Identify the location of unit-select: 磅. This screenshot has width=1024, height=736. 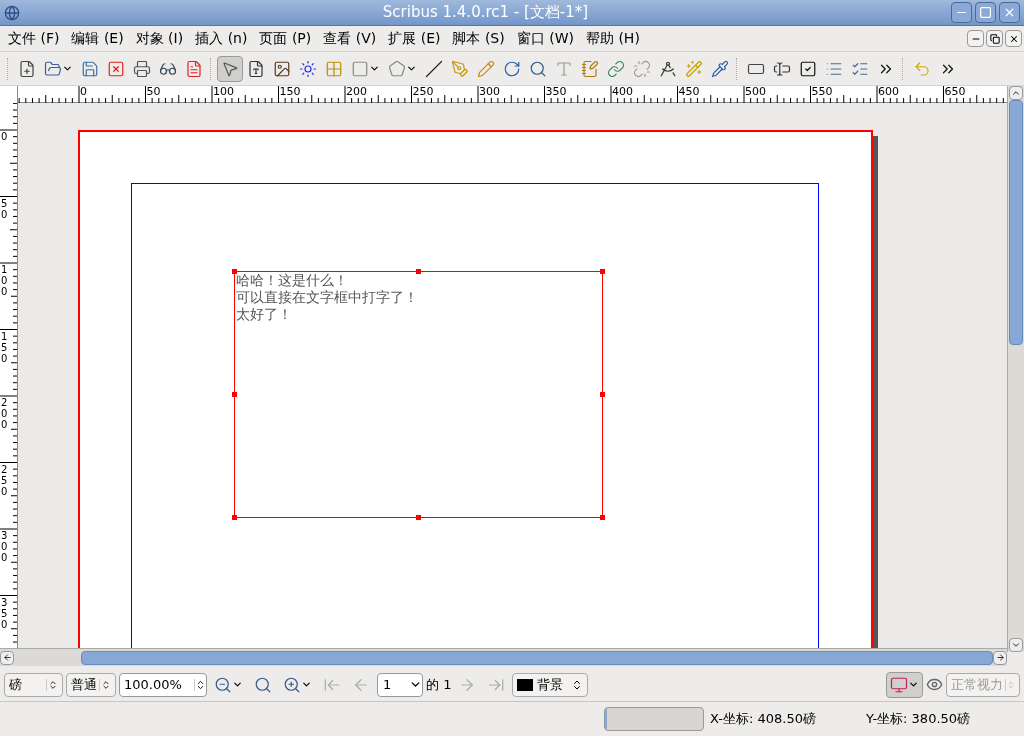
(33, 684).